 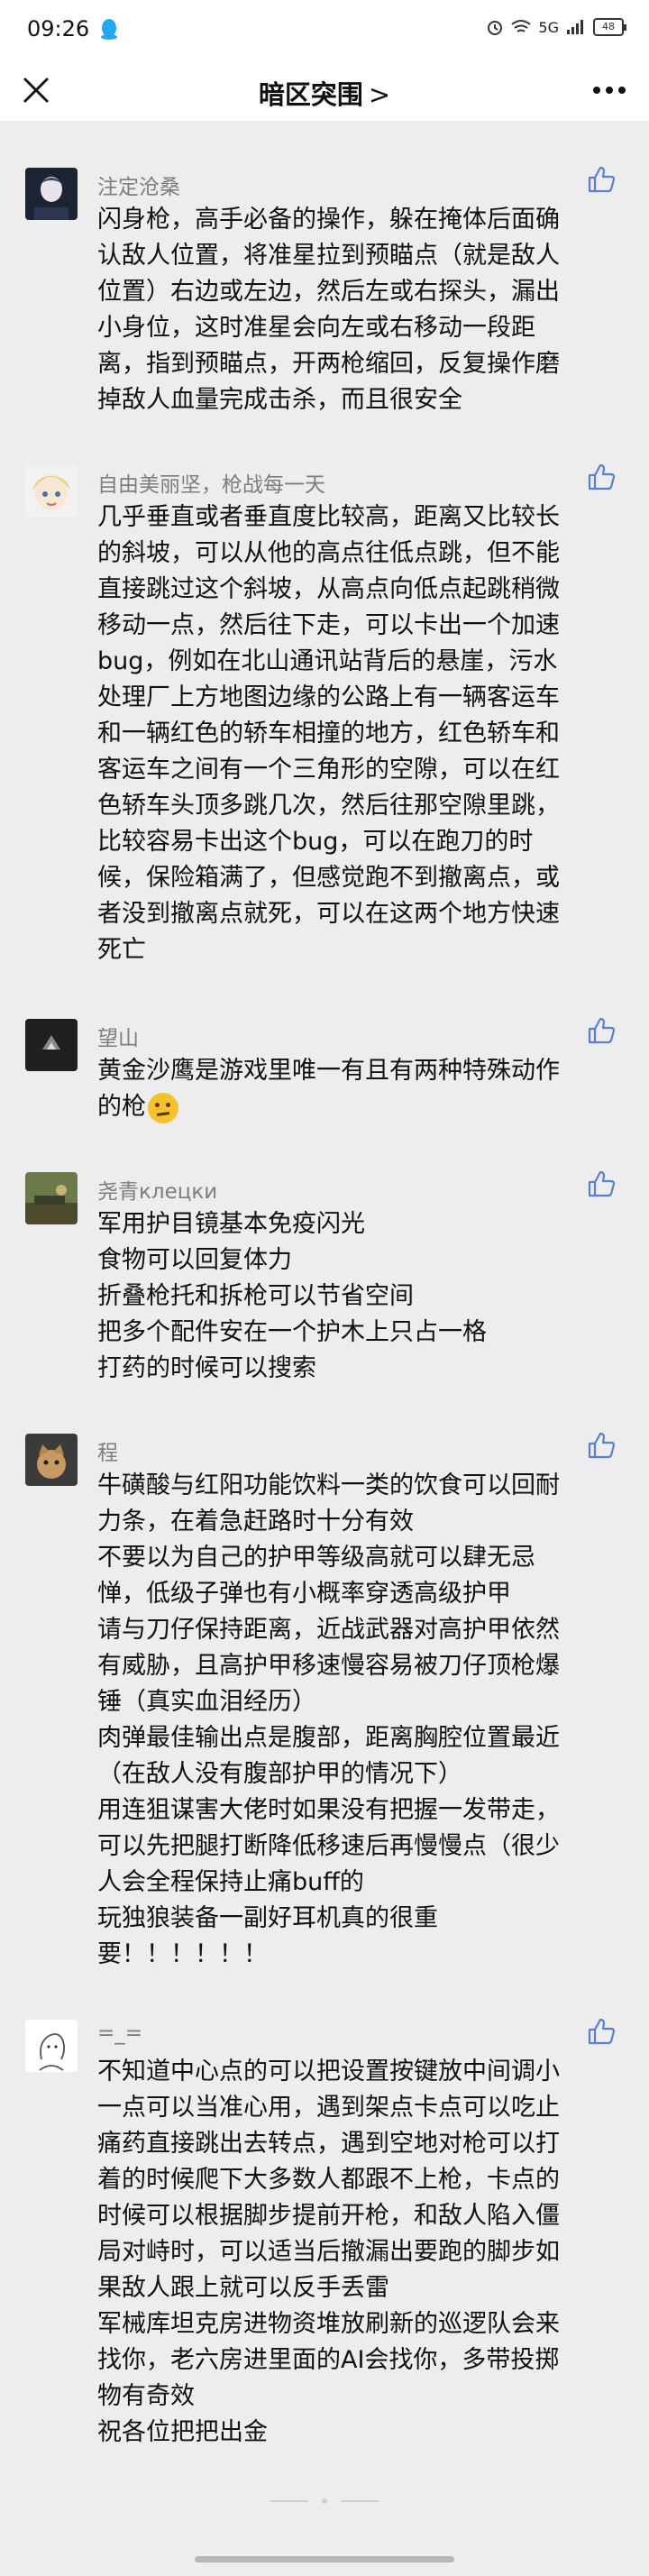 I want to click on nav-bar: 暗区突围 >, so click(x=324, y=90).